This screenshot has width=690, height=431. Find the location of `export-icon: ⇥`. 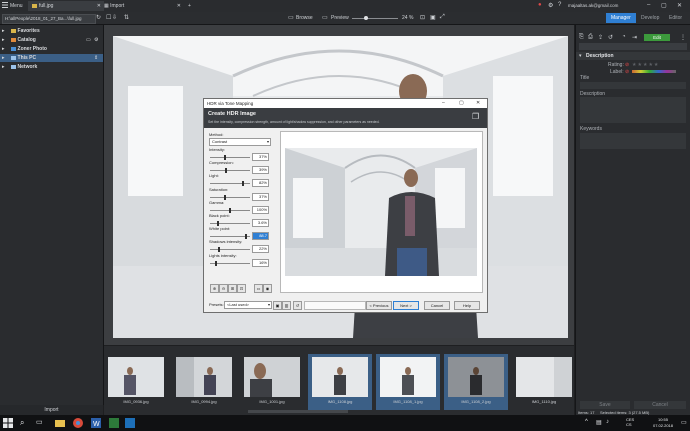

export-icon: ⇥ is located at coordinates (634, 37).